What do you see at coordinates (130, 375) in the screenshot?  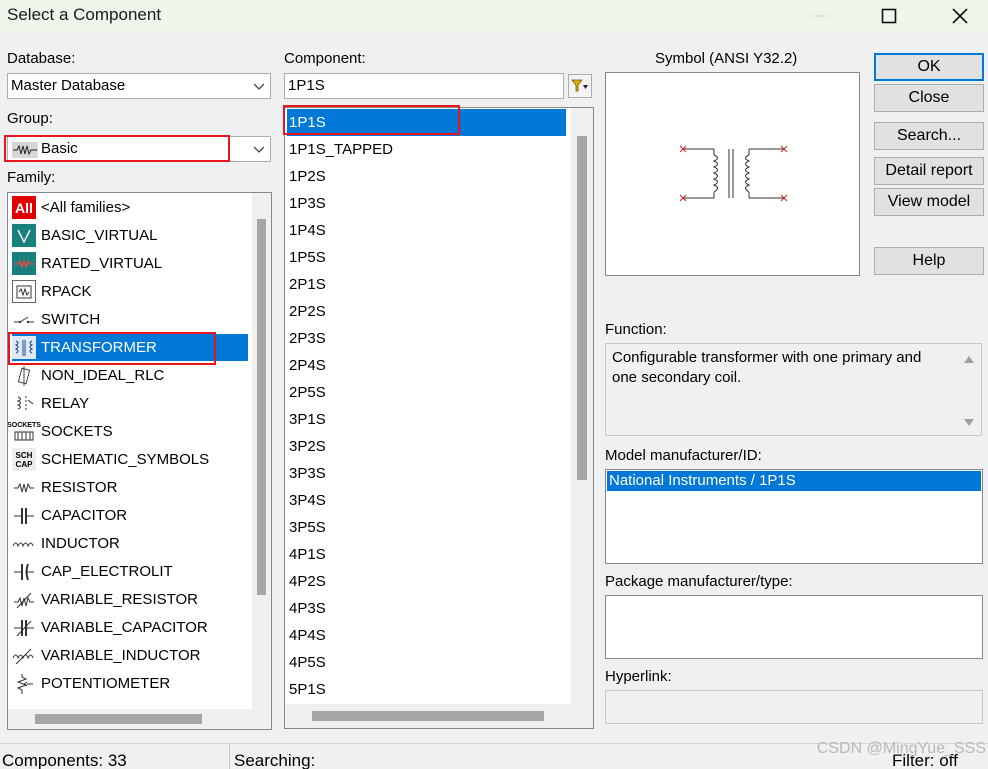 I see `family-item-non-ideal-rlc: NON_IDEAL_RLC` at bounding box center [130, 375].